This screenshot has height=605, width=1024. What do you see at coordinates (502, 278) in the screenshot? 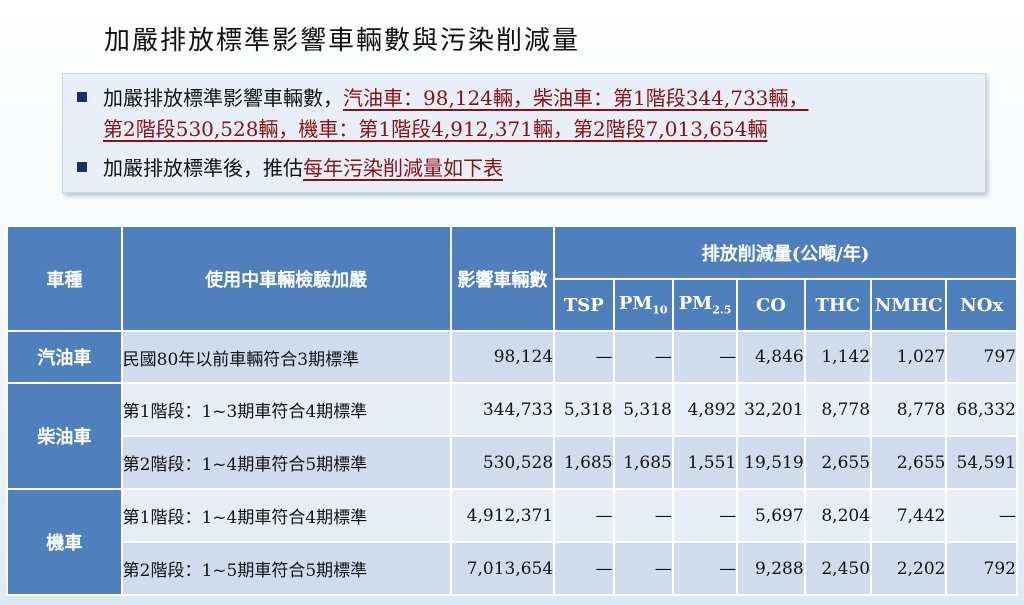
I see `header-affected-vehicles: 影響車輛數` at bounding box center [502, 278].